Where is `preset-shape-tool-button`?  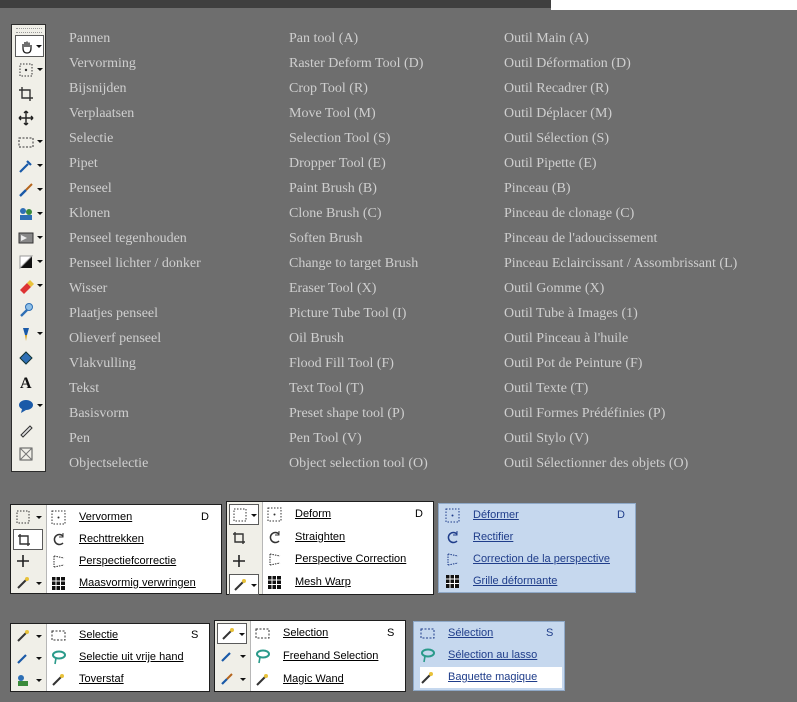 preset-shape-tool-button is located at coordinates (29, 406).